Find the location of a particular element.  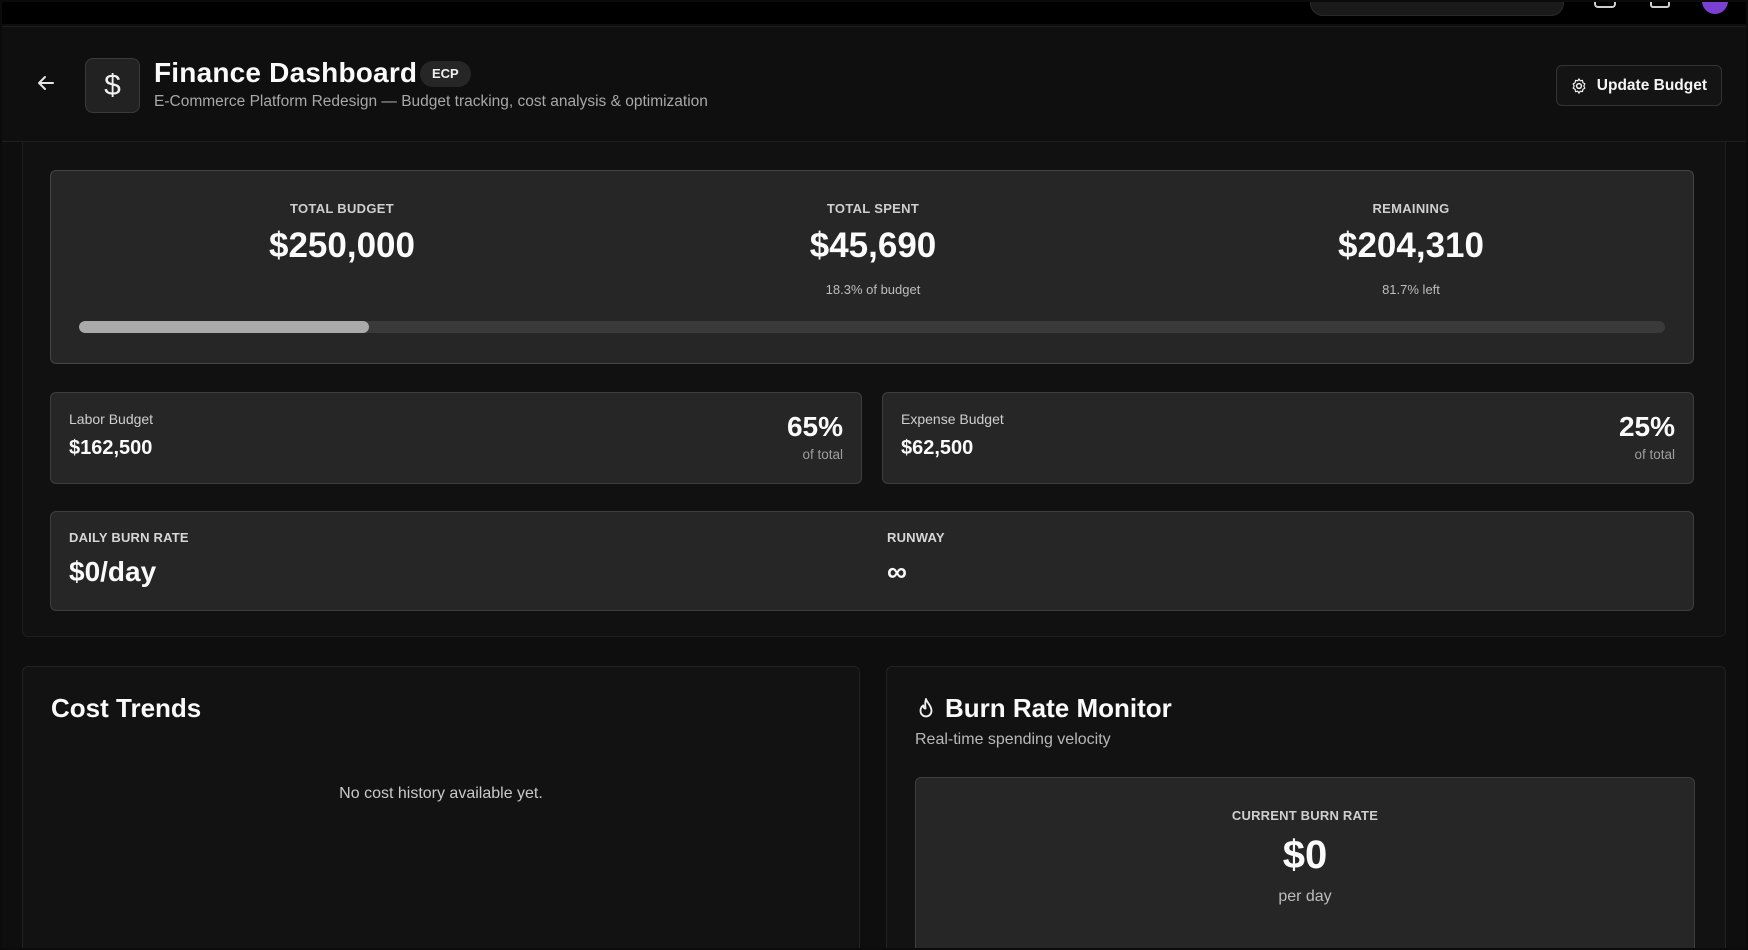

remaining-stat: REMAINING $204,310 81.7% left is located at coordinates (1411, 249).